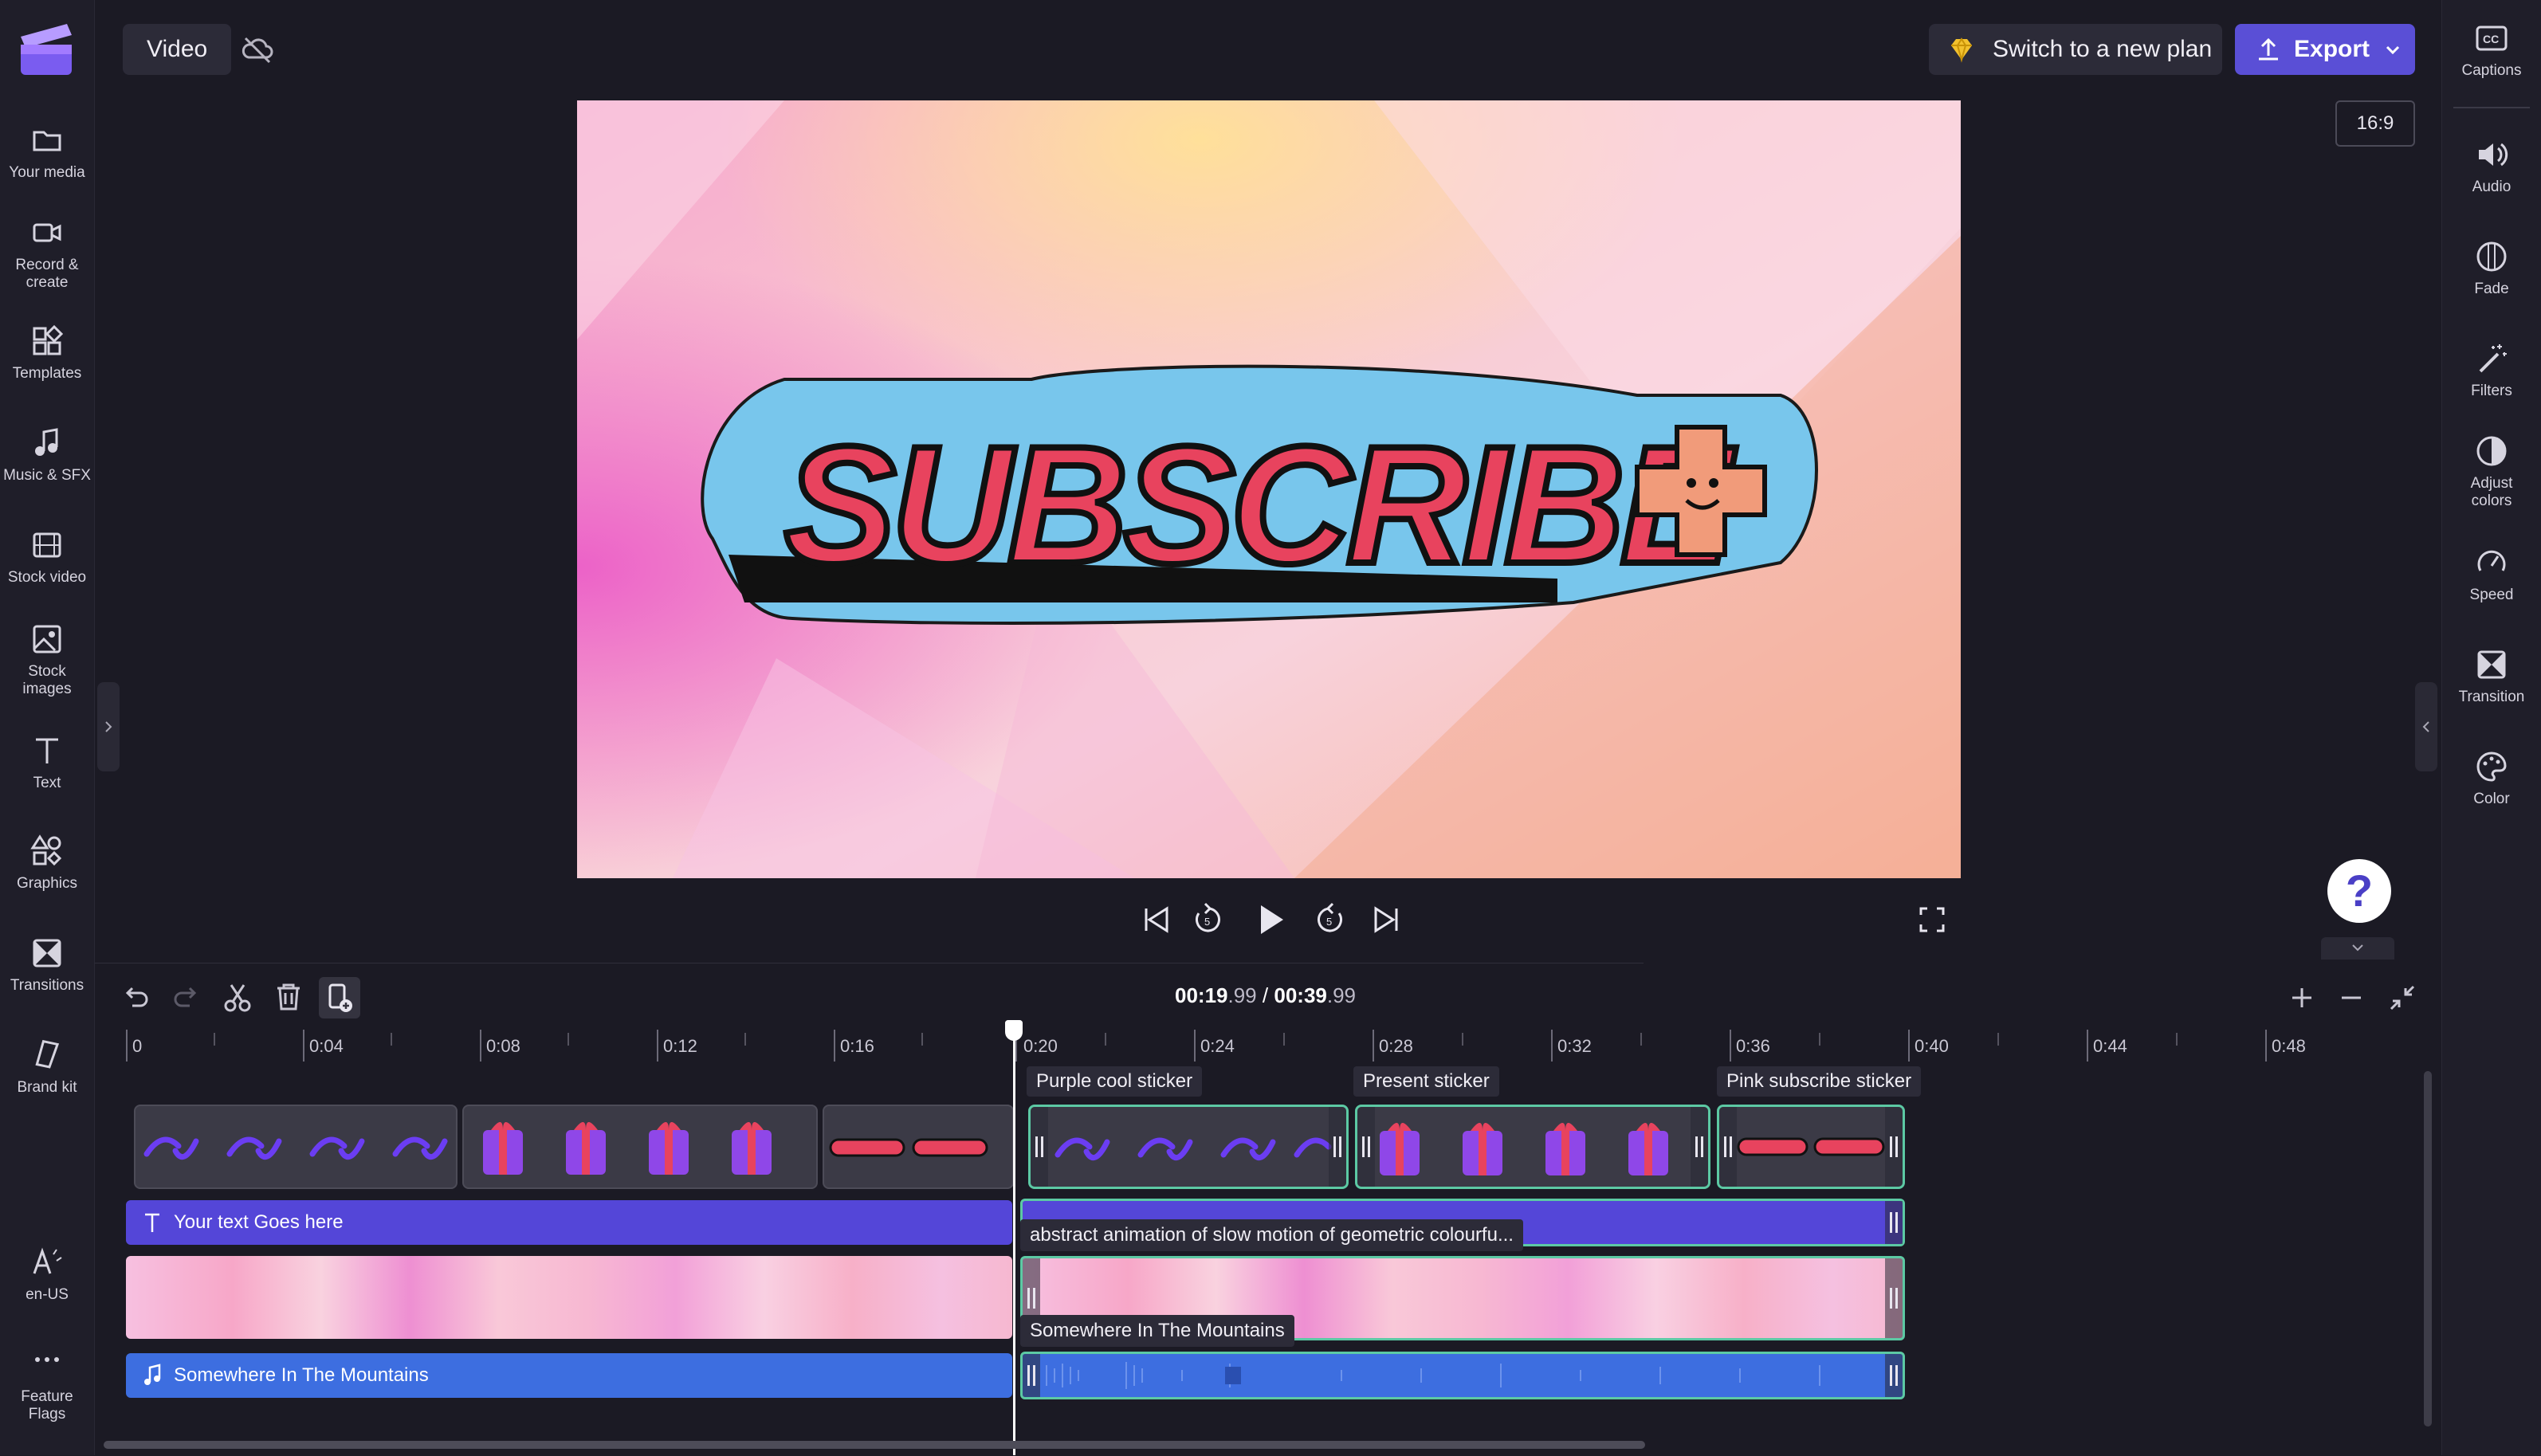  I want to click on left-panel-expand-button, so click(108, 726).